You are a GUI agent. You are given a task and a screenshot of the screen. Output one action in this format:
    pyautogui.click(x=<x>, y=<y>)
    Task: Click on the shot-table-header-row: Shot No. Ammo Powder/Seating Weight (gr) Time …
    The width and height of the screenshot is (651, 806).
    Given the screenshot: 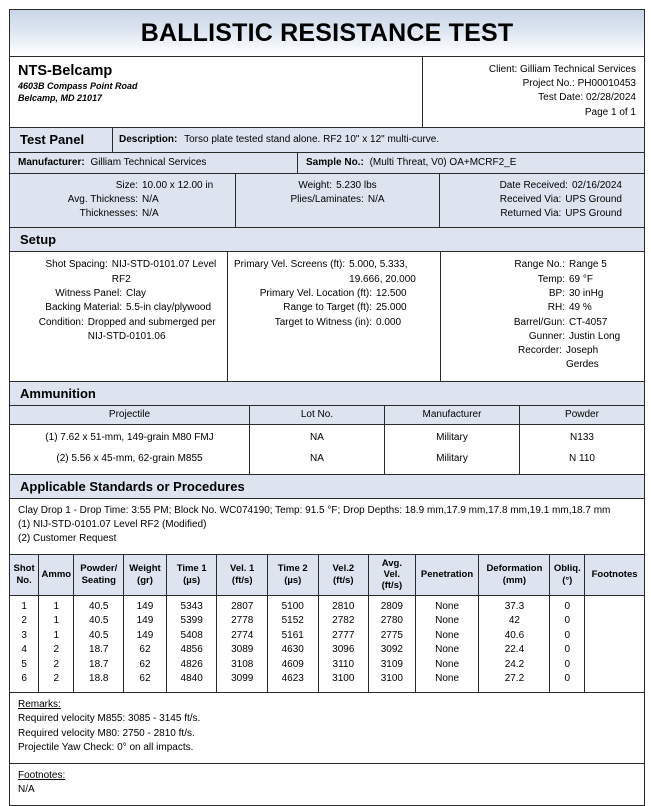 What is the action you would take?
    pyautogui.click(x=327, y=575)
    